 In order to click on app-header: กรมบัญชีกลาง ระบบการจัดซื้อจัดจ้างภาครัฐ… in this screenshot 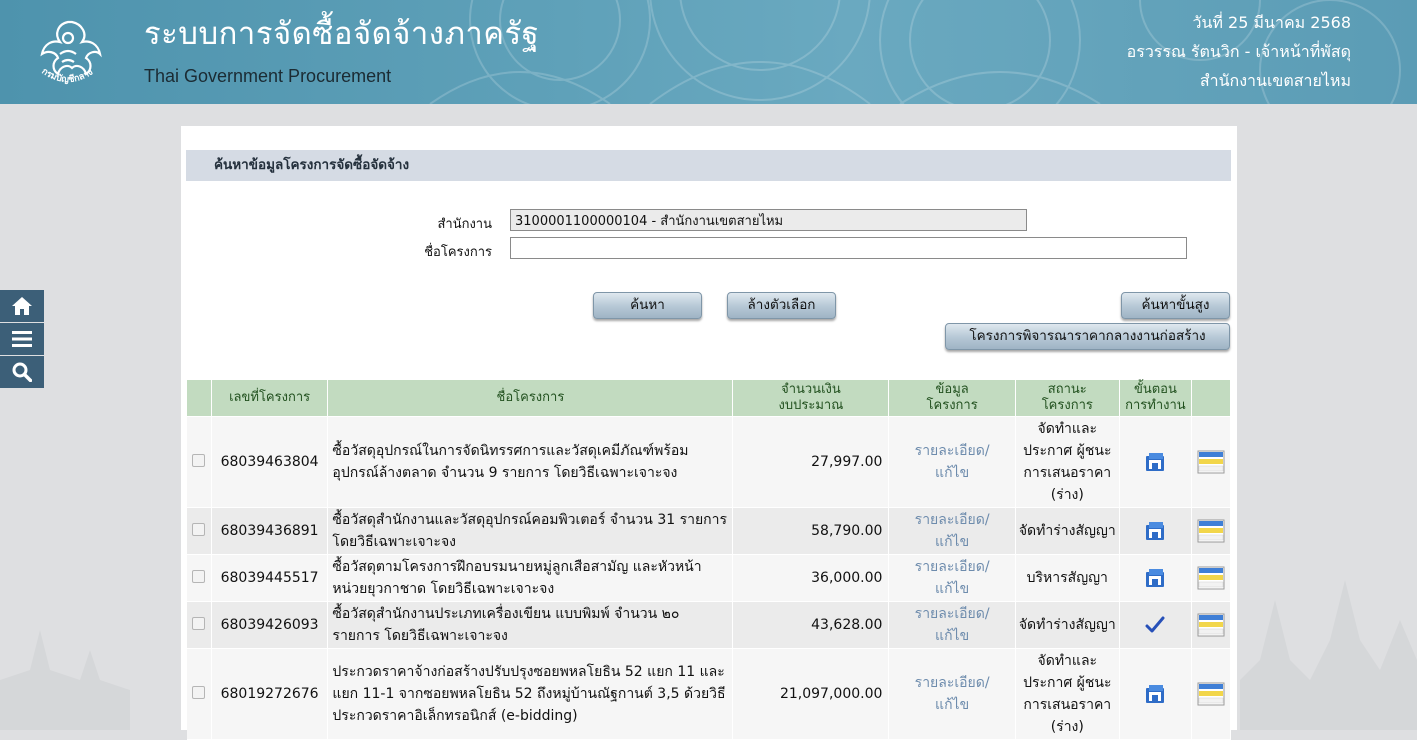, I will do `click(708, 52)`.